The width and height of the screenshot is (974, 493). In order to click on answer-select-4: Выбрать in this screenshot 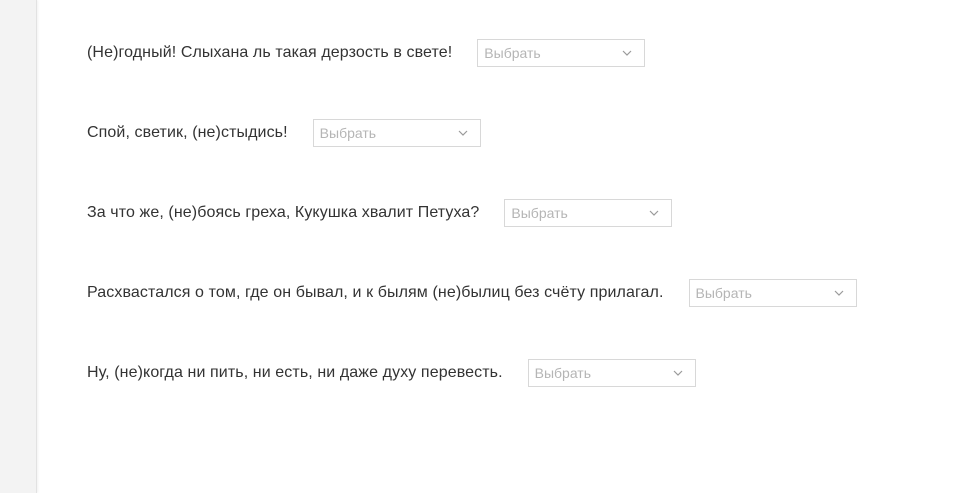, I will do `click(772, 293)`.